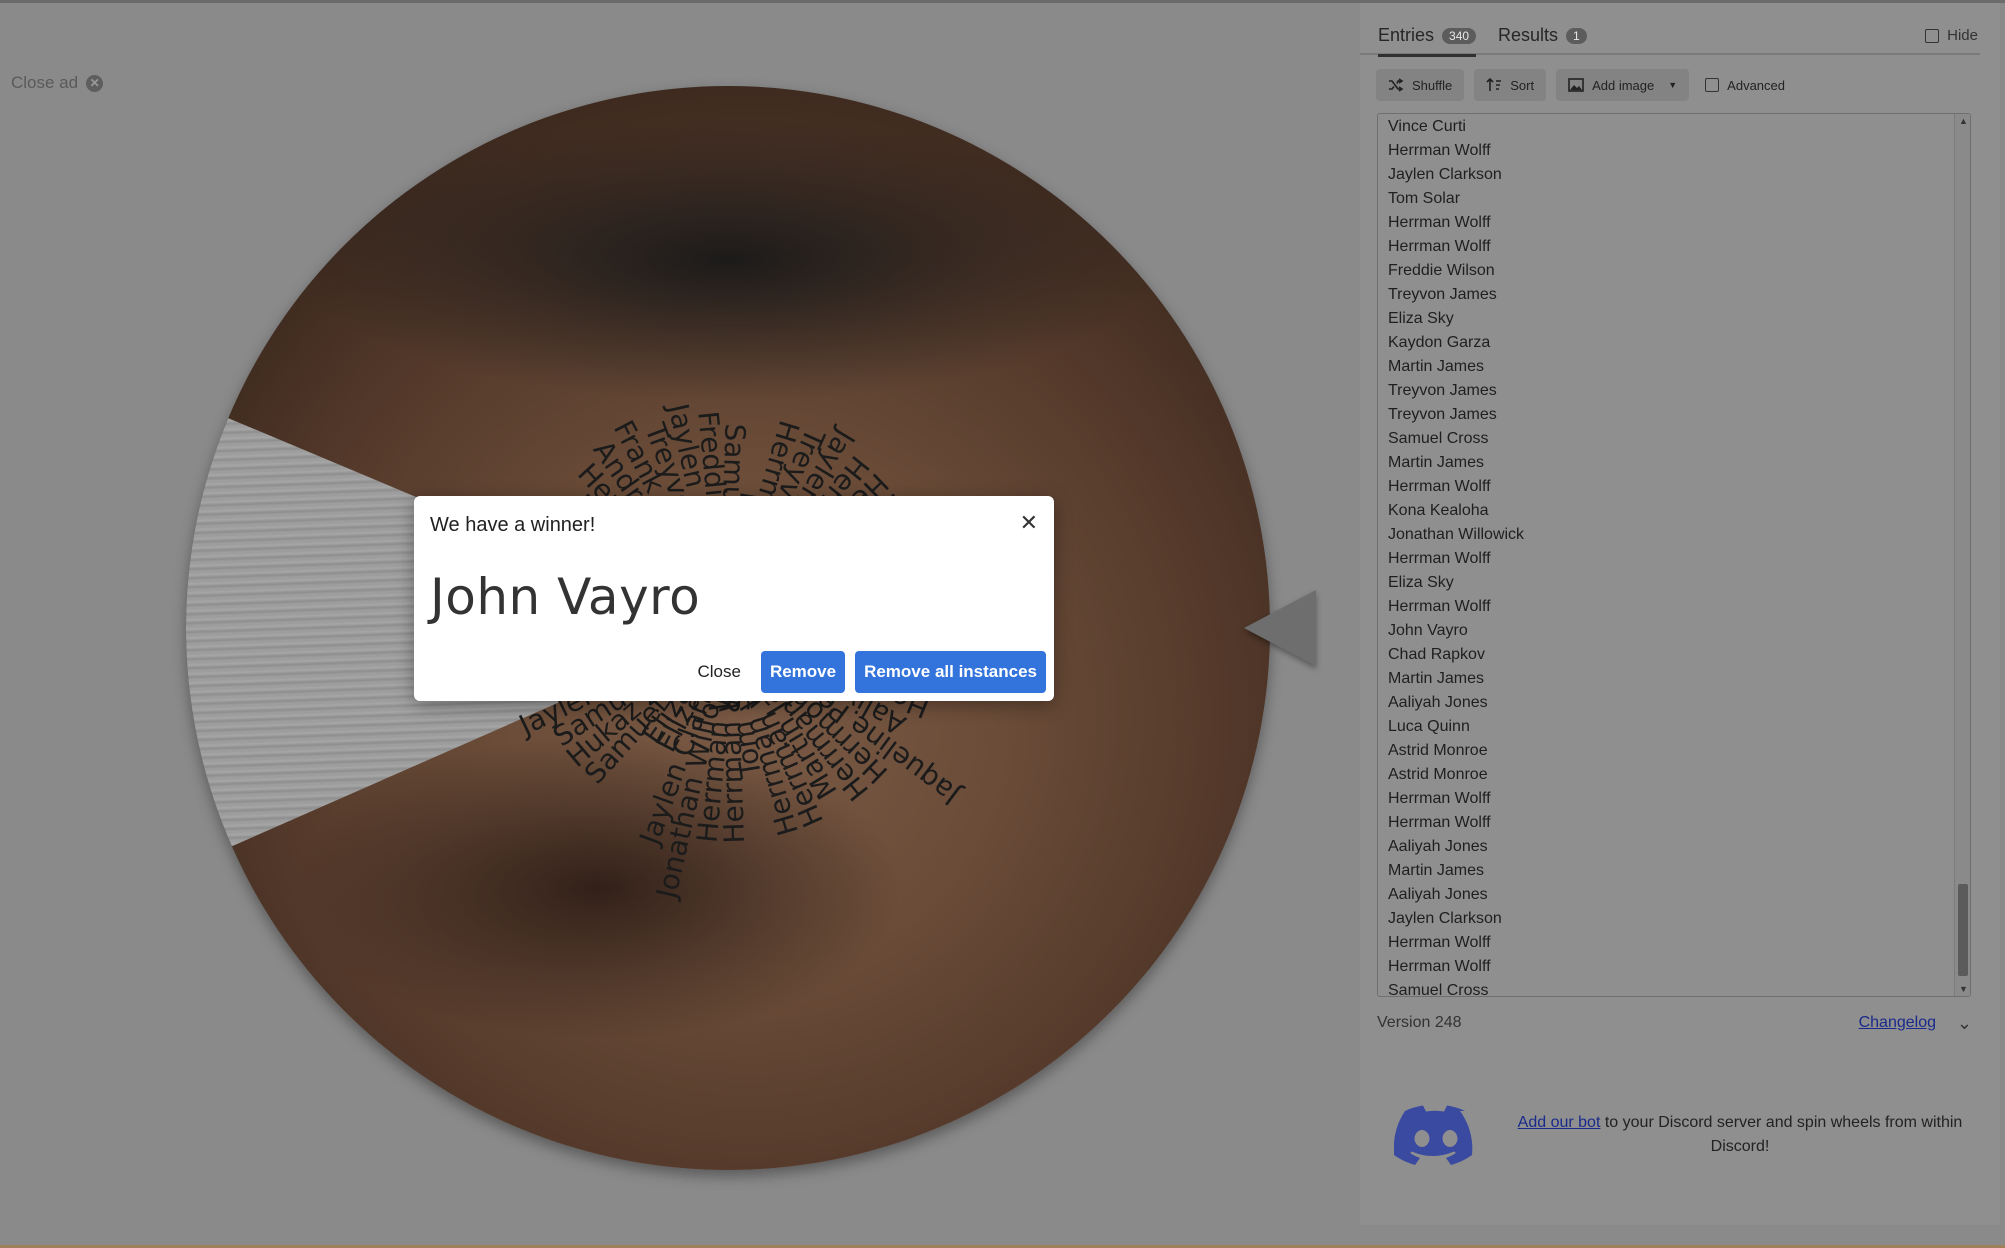 The height and width of the screenshot is (1248, 2005). Describe the element at coordinates (1932, 35) in the screenshot. I see `hide-checkbox` at that location.